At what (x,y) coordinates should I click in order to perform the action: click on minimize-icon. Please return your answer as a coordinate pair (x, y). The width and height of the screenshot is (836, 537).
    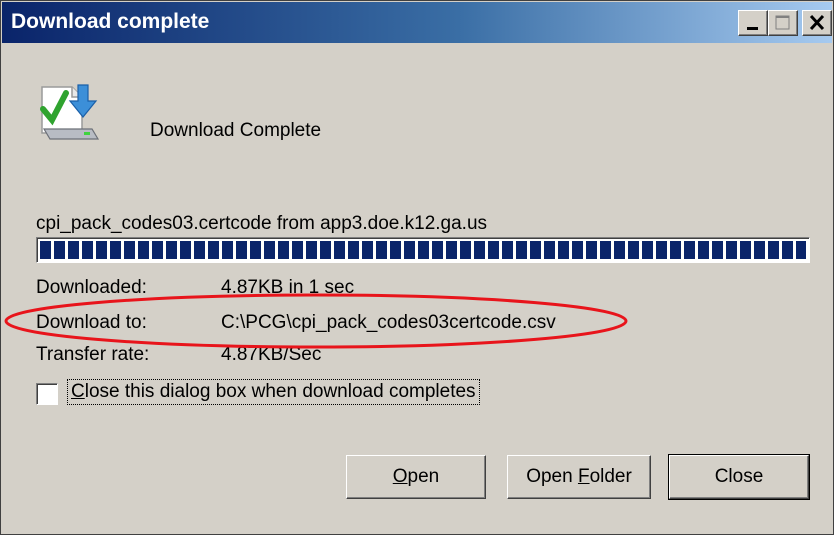
    Looking at the image, I should click on (752, 28).